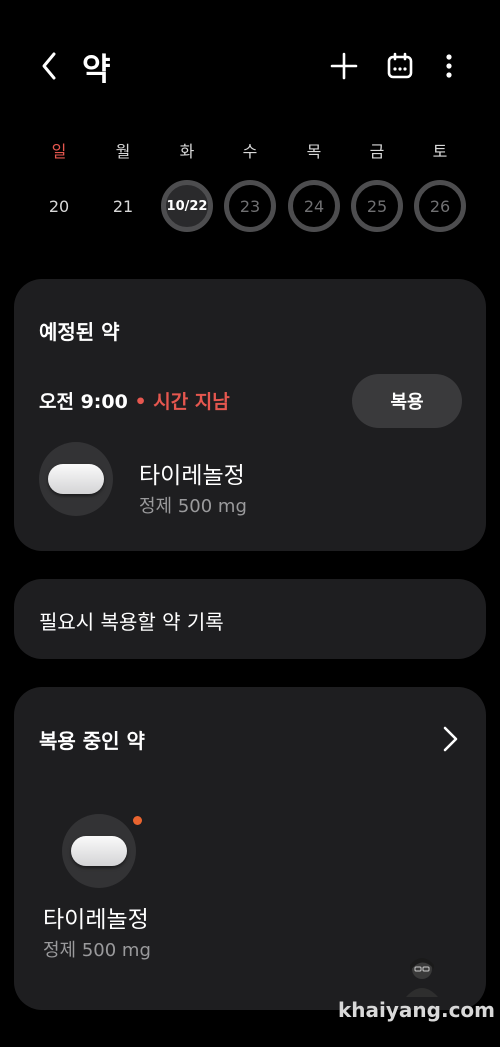 The height and width of the screenshot is (1047, 500). Describe the element at coordinates (250, 67) in the screenshot. I see `app-bar: 약` at that location.